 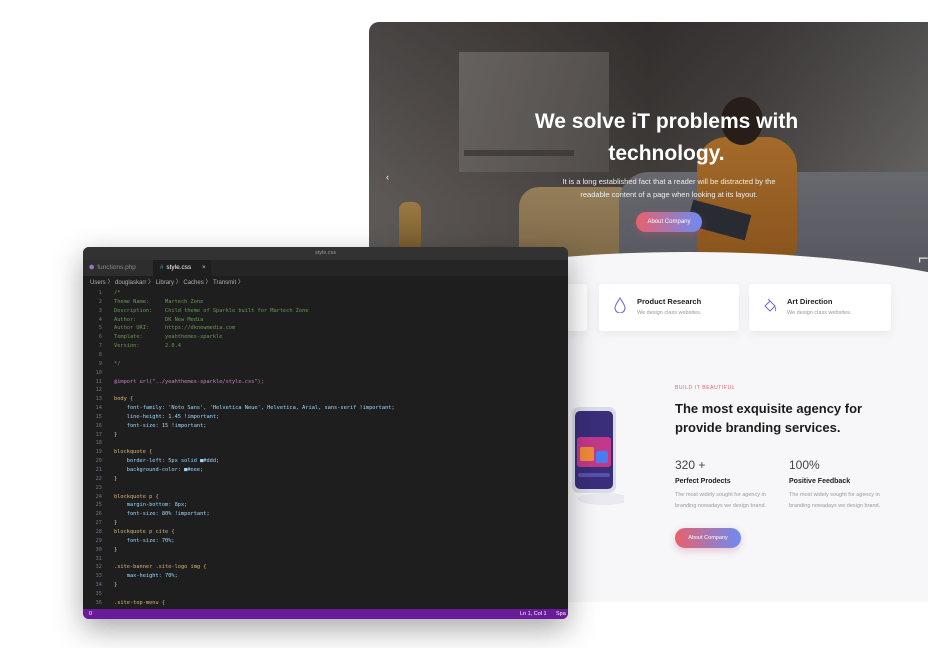 What do you see at coordinates (98, 390) in the screenshot?
I see `line-number: 12` at bounding box center [98, 390].